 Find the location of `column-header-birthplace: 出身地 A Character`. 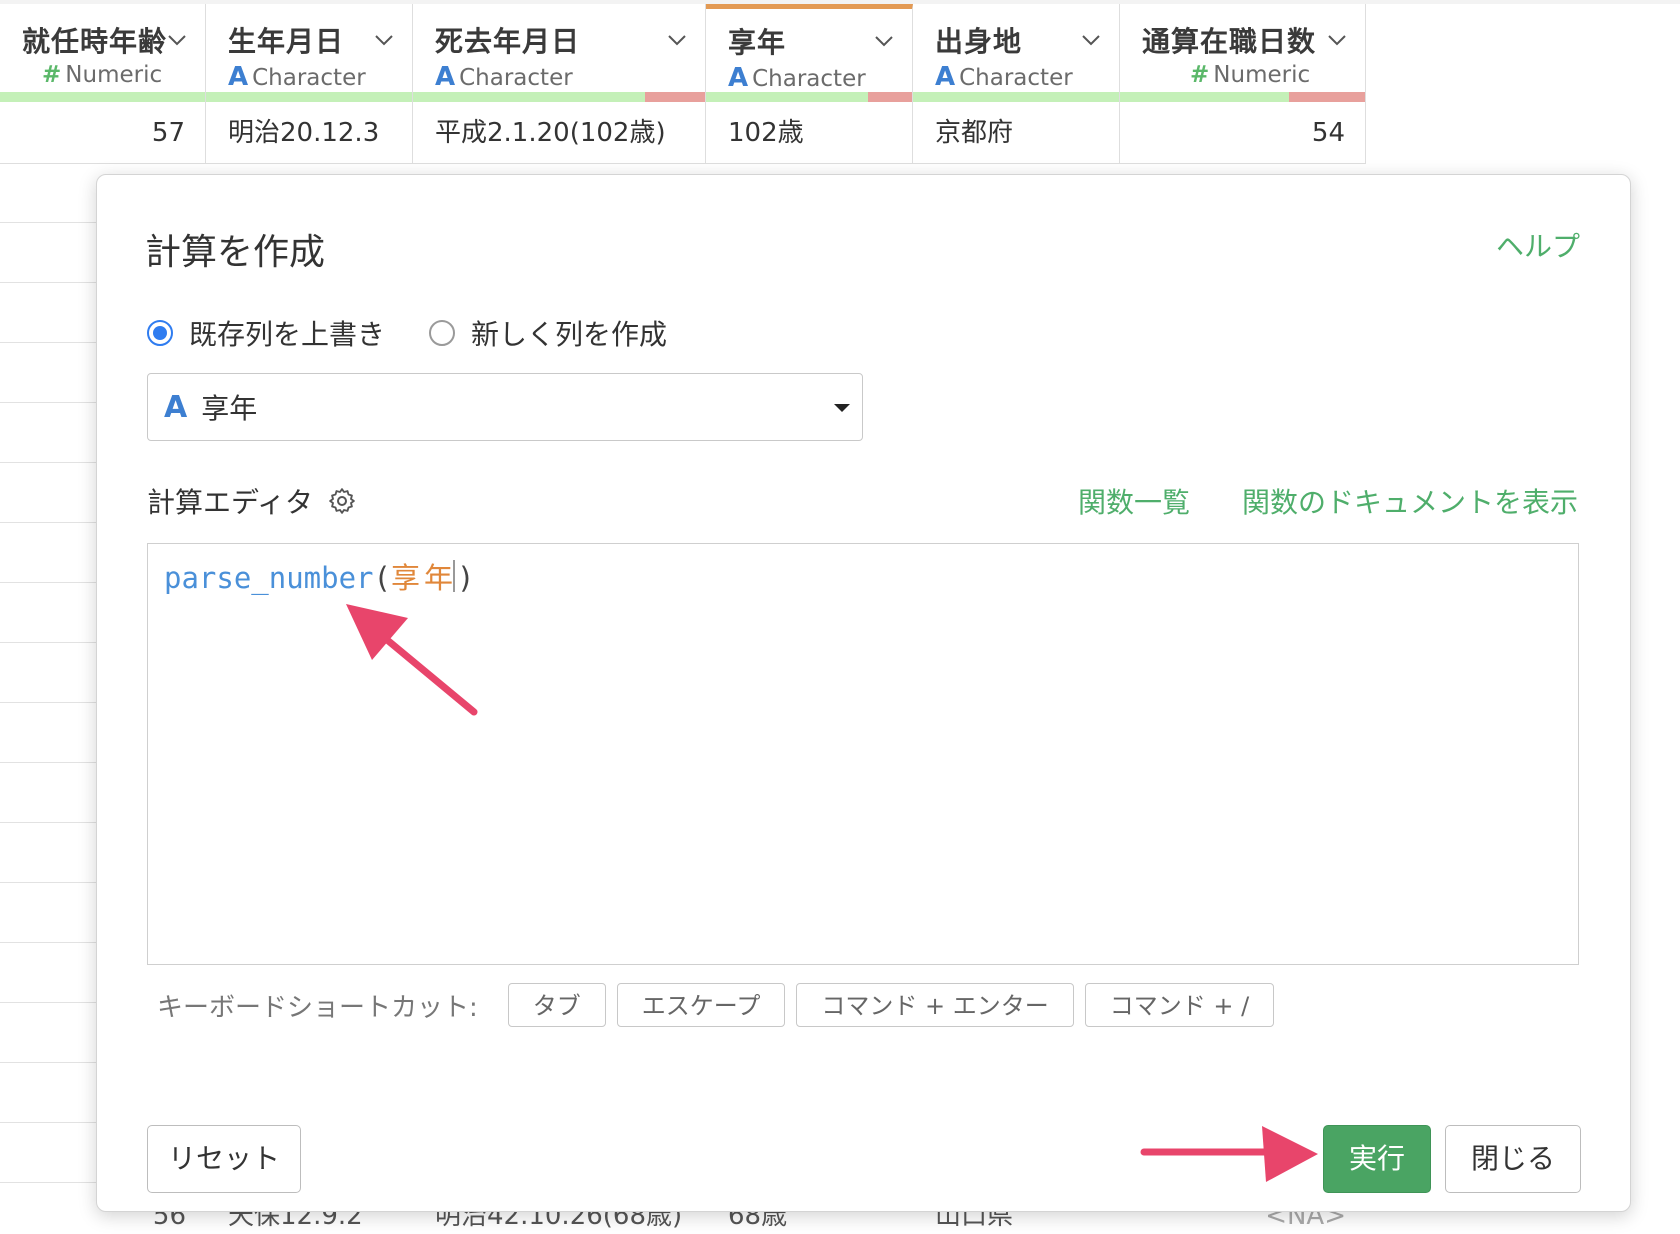

column-header-birthplace: 出身地 A Character is located at coordinates (1016, 53).